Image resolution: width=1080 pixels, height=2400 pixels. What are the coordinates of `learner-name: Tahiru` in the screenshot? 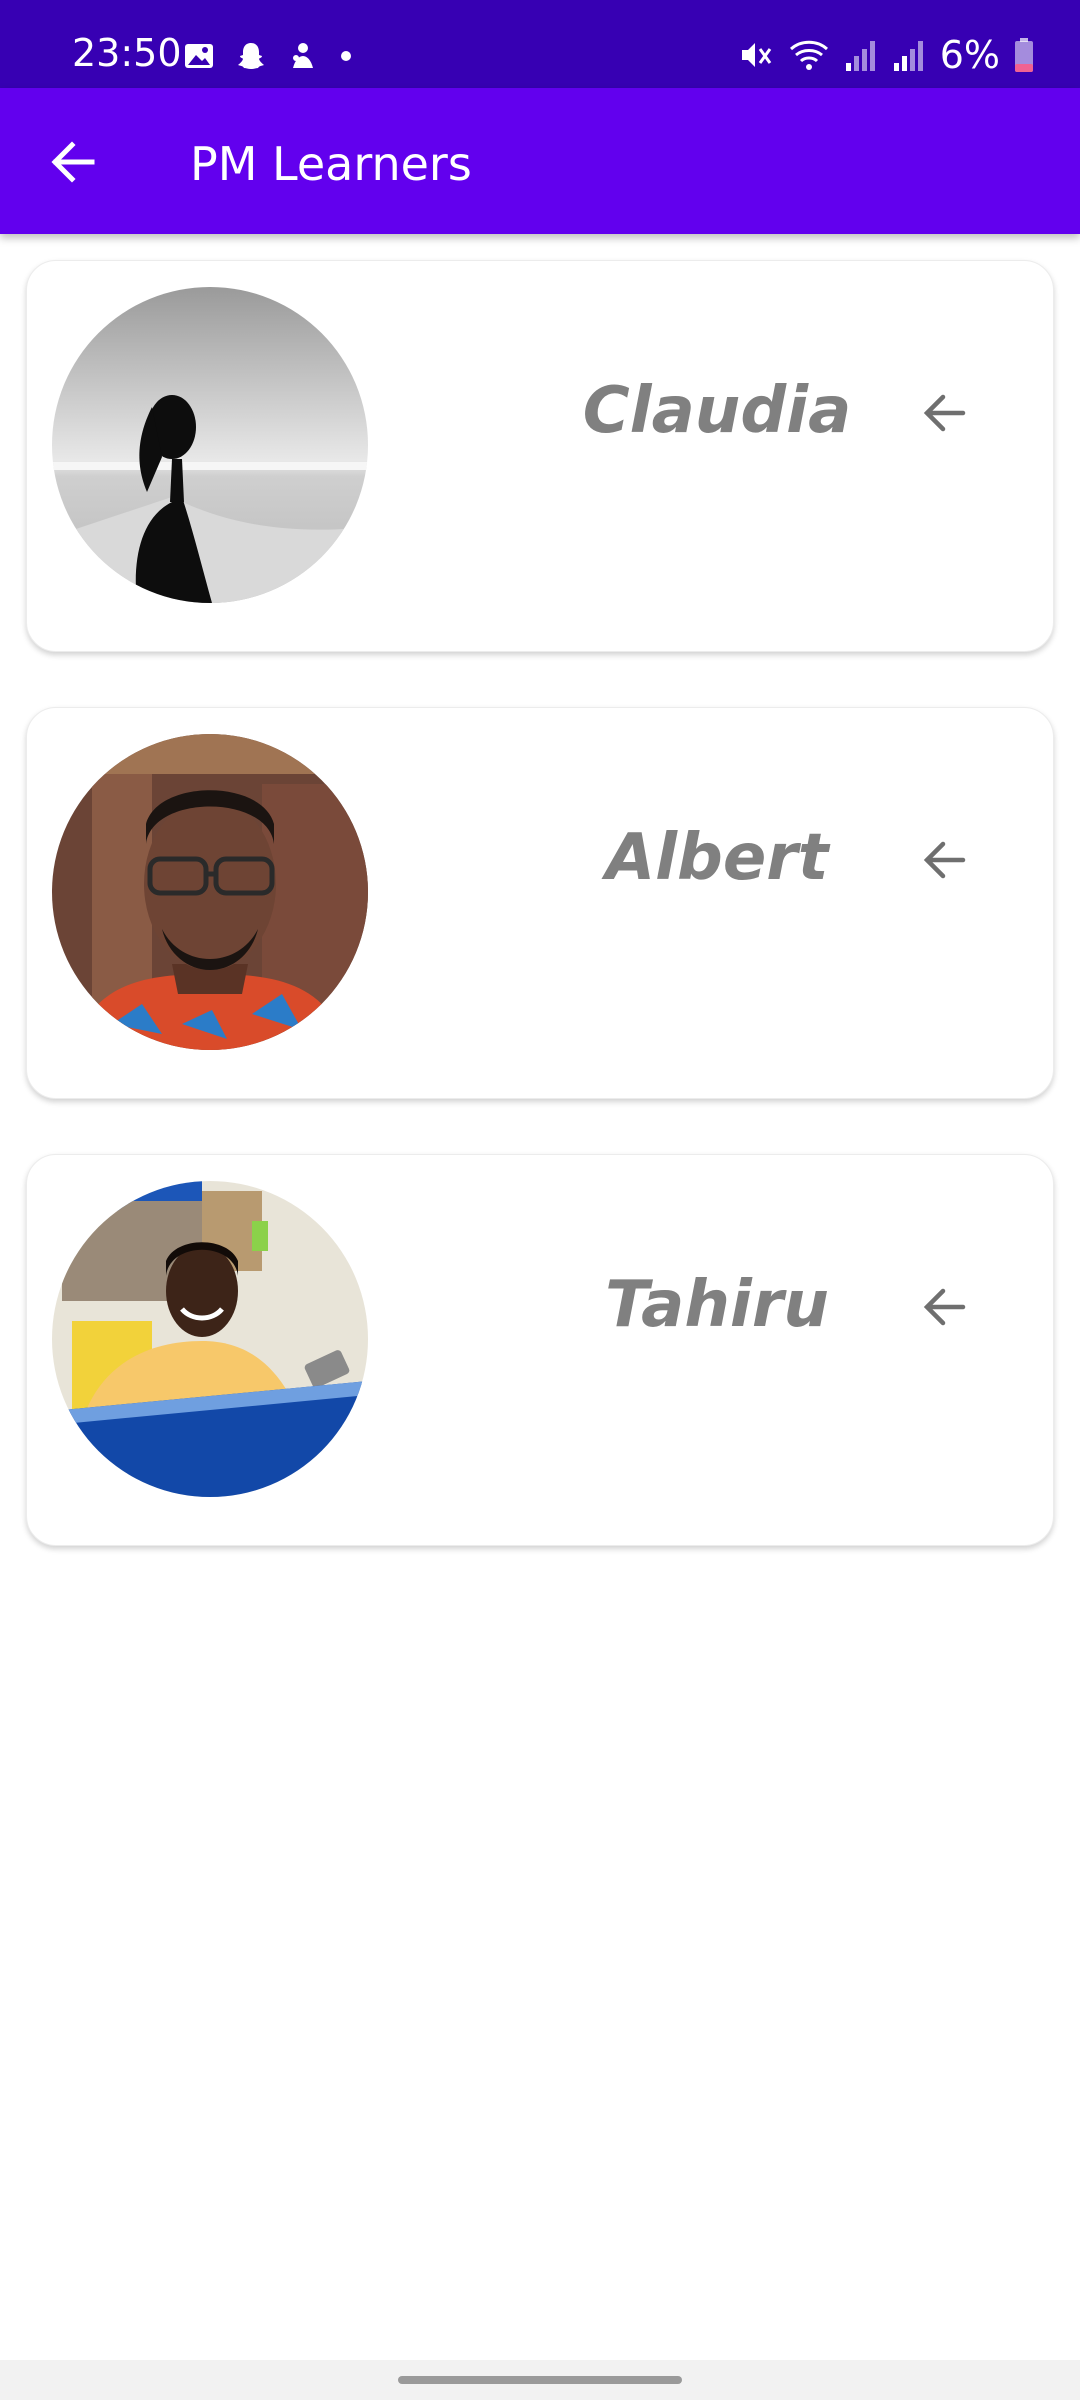 It's located at (717, 1305).